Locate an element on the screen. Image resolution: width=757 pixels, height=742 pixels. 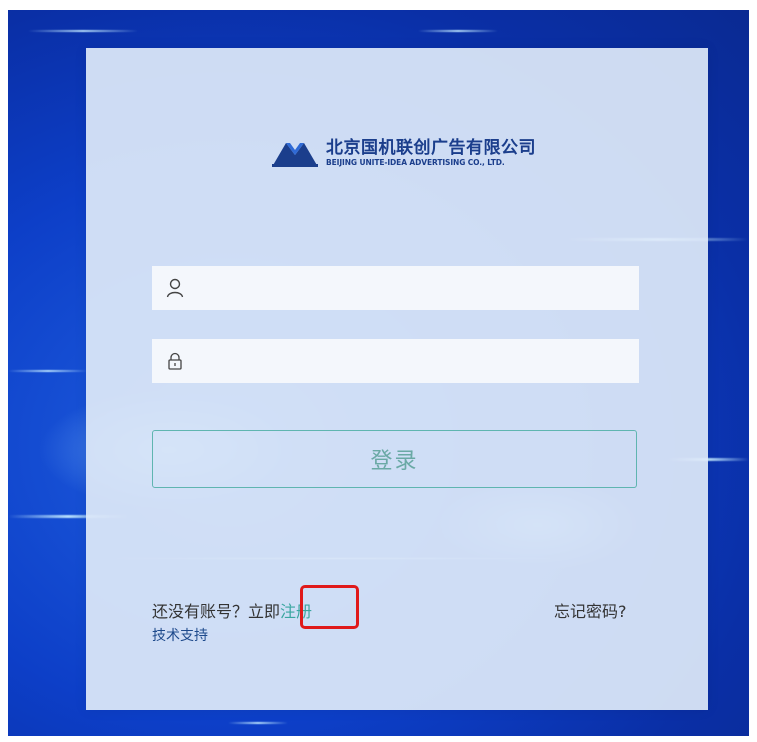
tech-support-link: 技术支持 is located at coordinates (180, 635).